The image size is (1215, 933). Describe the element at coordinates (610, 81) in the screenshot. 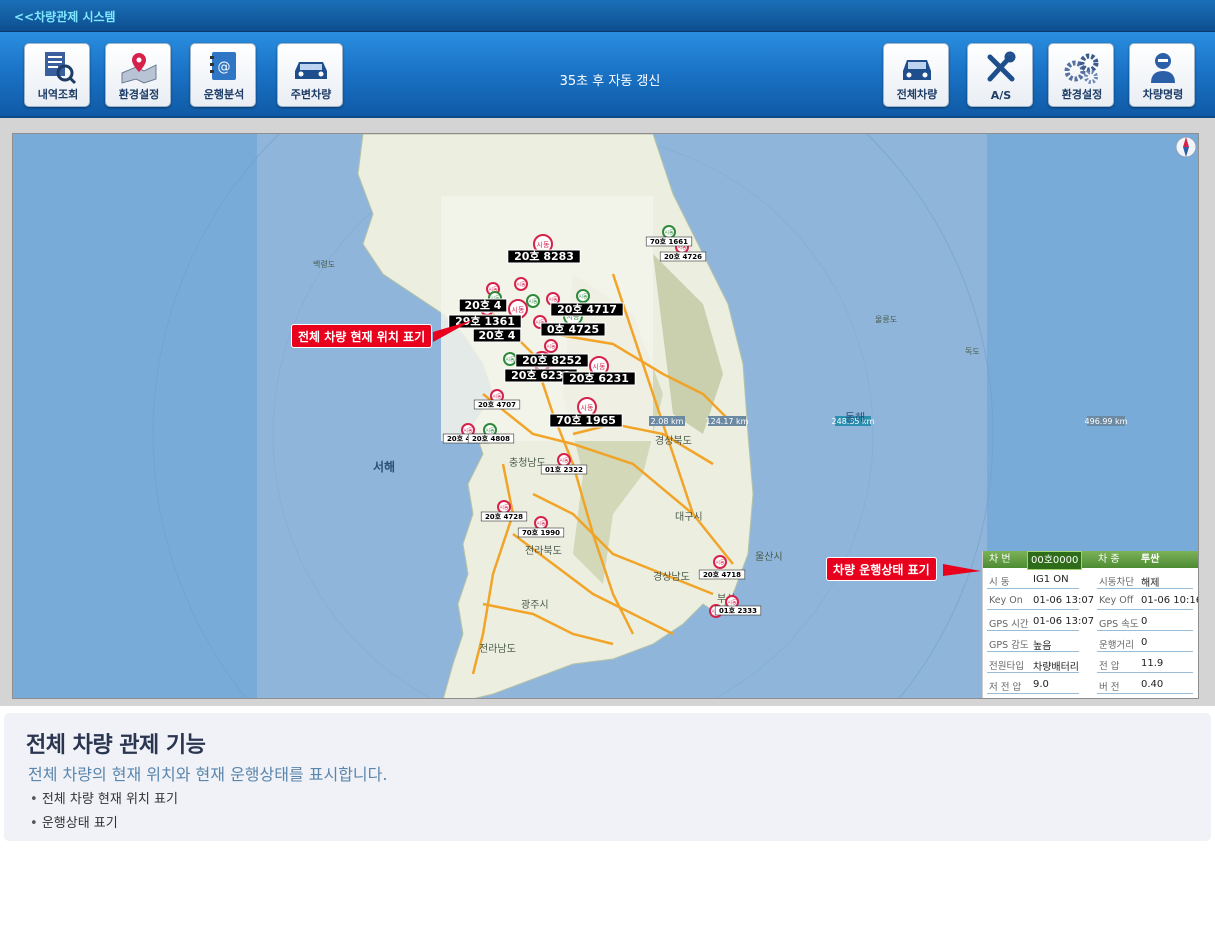

I see `auto-refresh-countdown: 35초 후 자동 갱신` at that location.